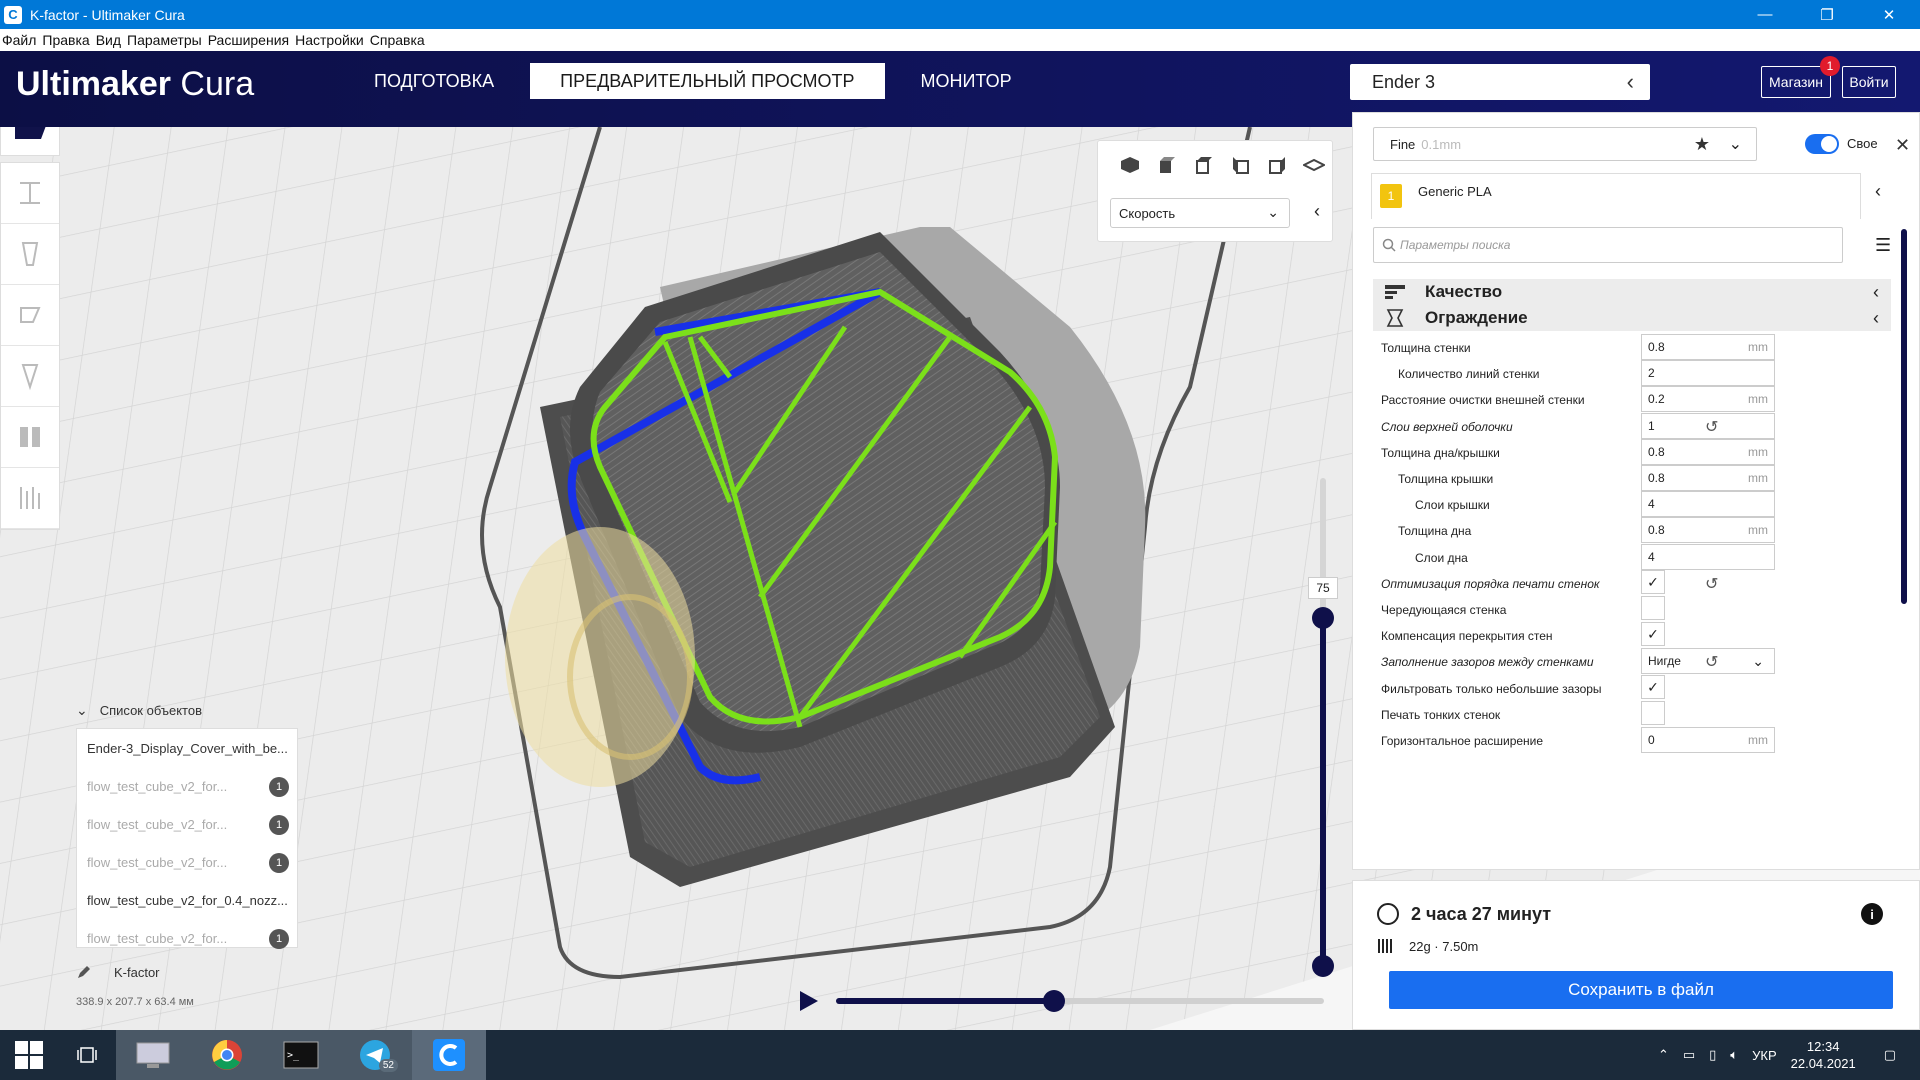 The width and height of the screenshot is (1920, 1080). Describe the element at coordinates (30, 498) in the screenshot. I see `support-blocker-button` at that location.